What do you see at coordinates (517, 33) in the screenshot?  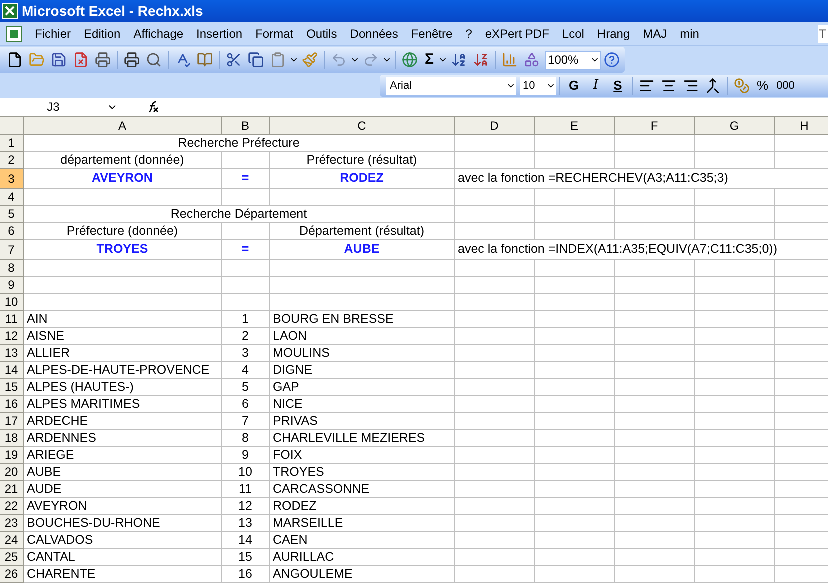 I see `menu-item: eXPert PDF` at bounding box center [517, 33].